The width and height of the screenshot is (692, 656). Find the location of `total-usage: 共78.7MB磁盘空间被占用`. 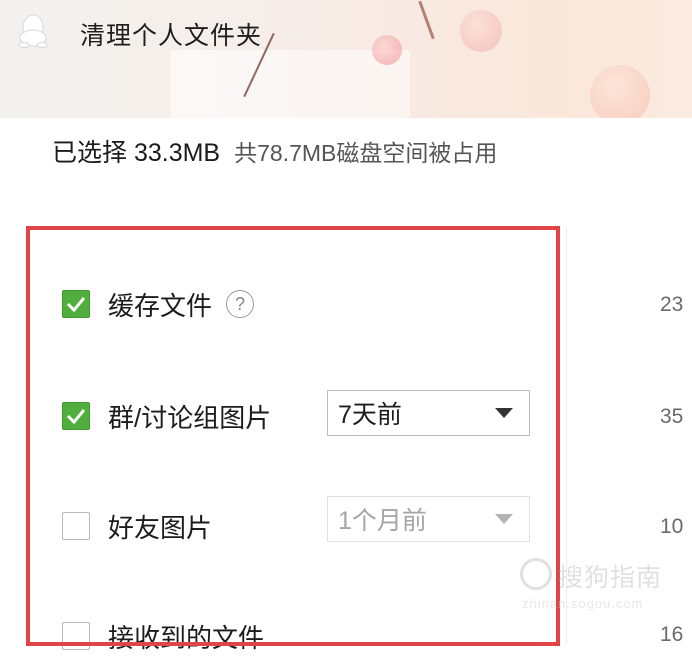

total-usage: 共78.7MB磁盘空间被占用 is located at coordinates (366, 153).